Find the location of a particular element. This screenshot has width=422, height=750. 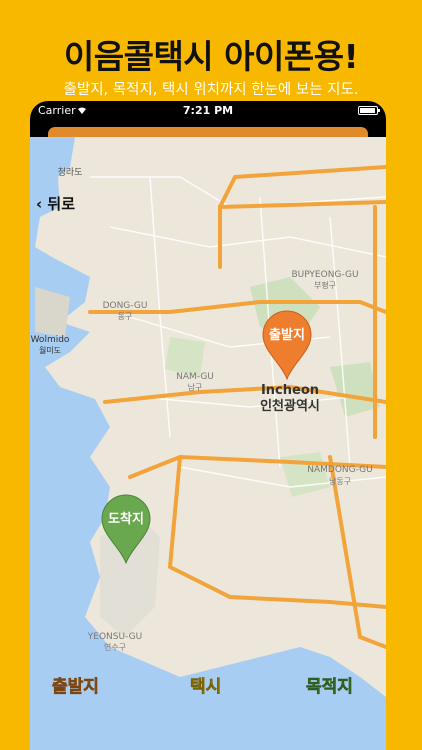

map-label-dong-gu-ko: 동구 is located at coordinates (125, 316).